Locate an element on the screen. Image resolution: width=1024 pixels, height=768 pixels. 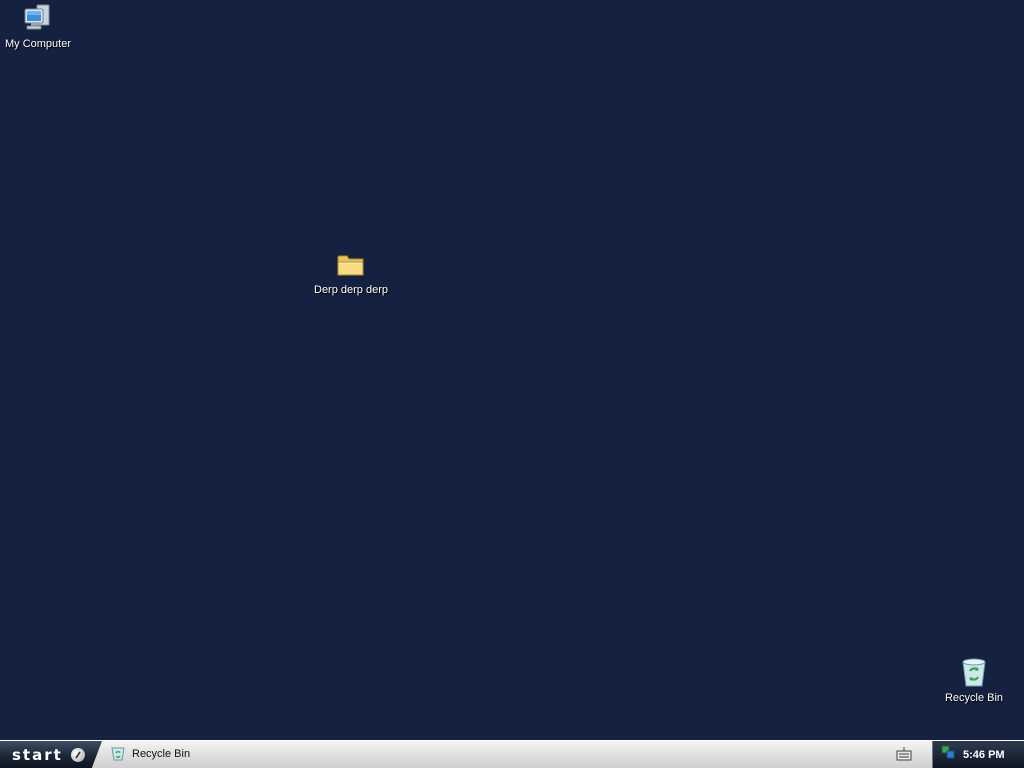
desktop-icon-my-computer: My Computer is located at coordinates (39, 26).